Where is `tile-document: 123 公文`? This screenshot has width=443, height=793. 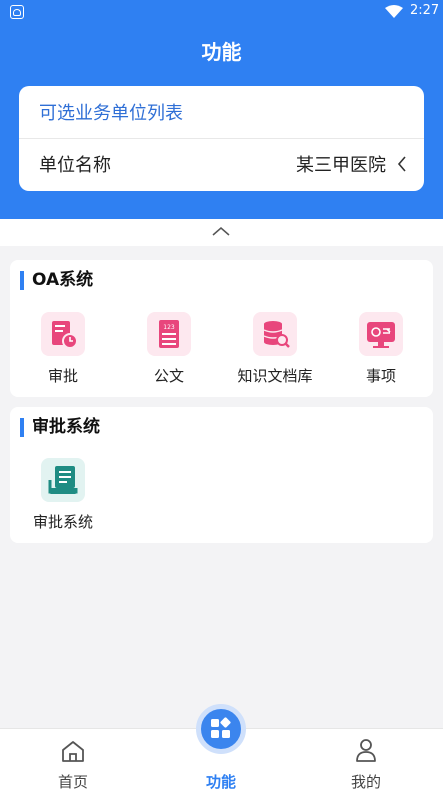
tile-document: 123 公文 is located at coordinates (169, 349).